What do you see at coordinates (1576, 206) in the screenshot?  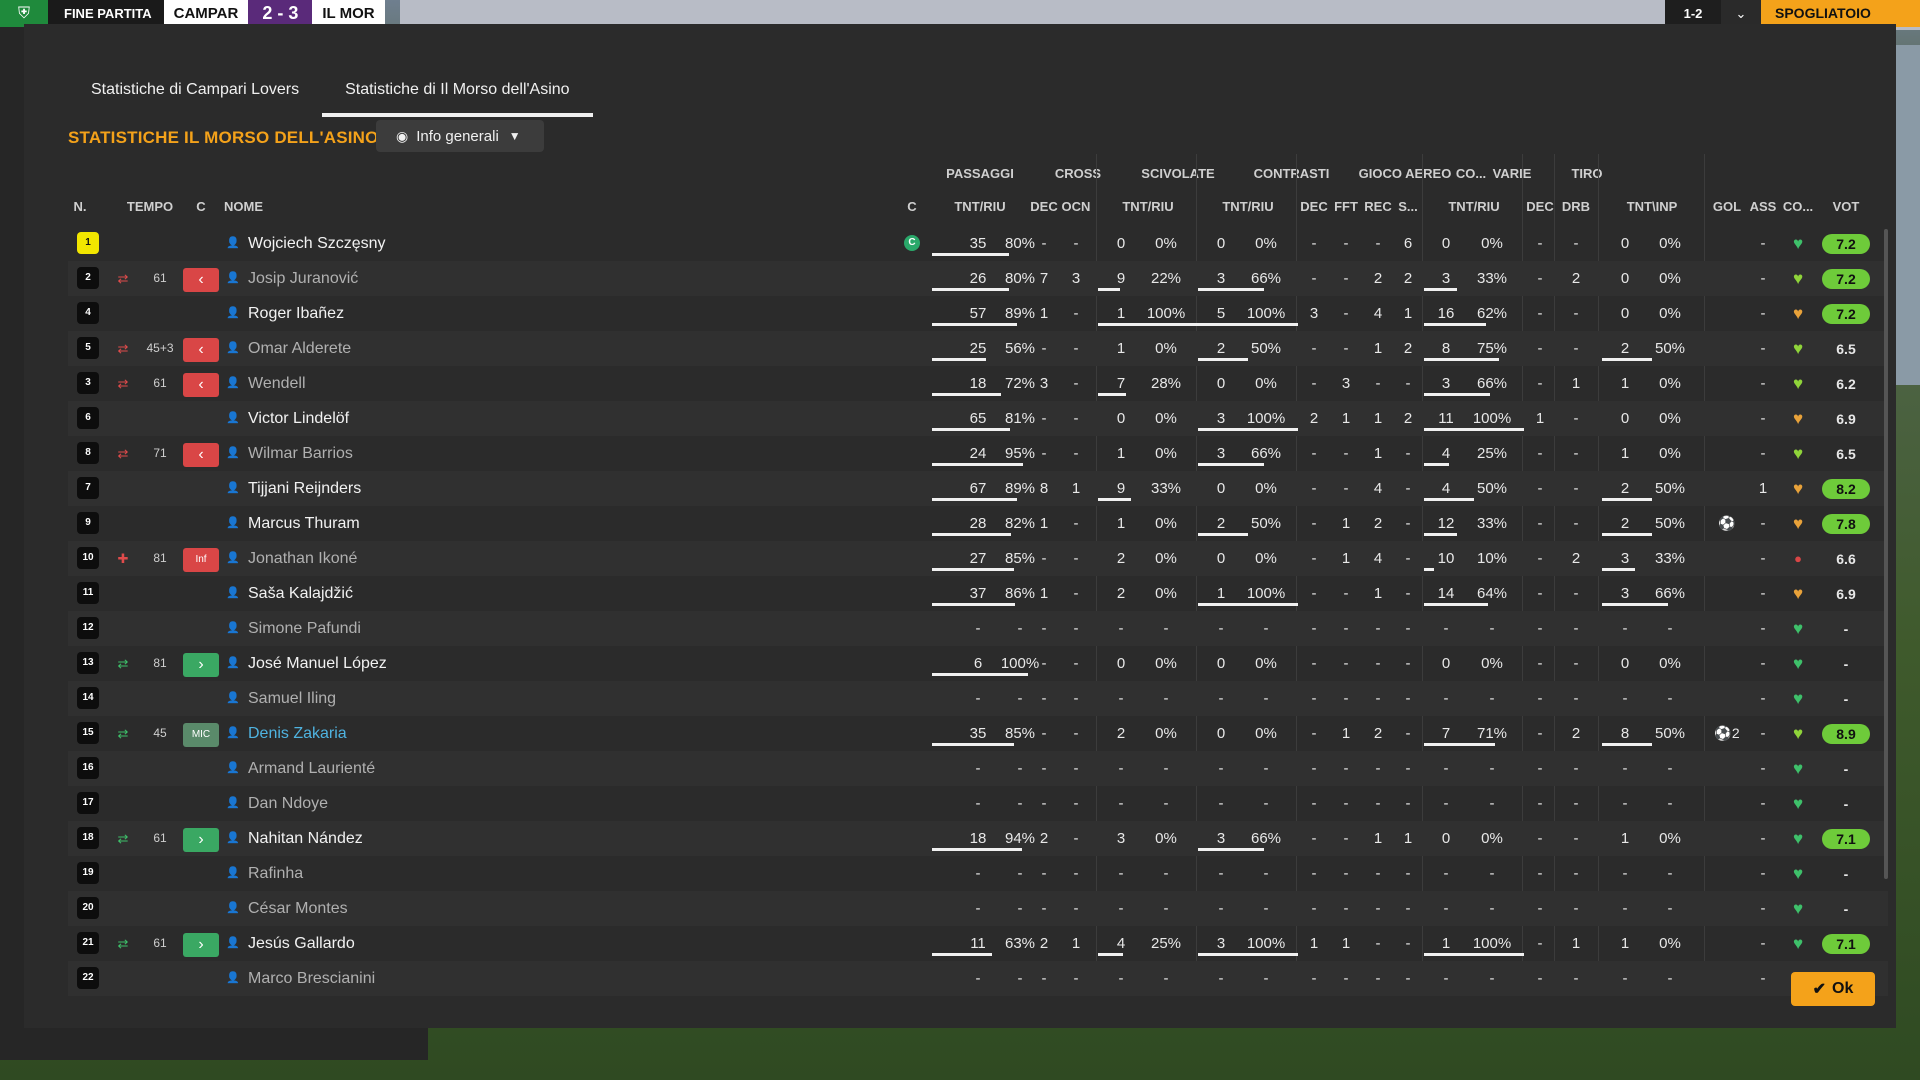 I see `header-drb: DRB` at bounding box center [1576, 206].